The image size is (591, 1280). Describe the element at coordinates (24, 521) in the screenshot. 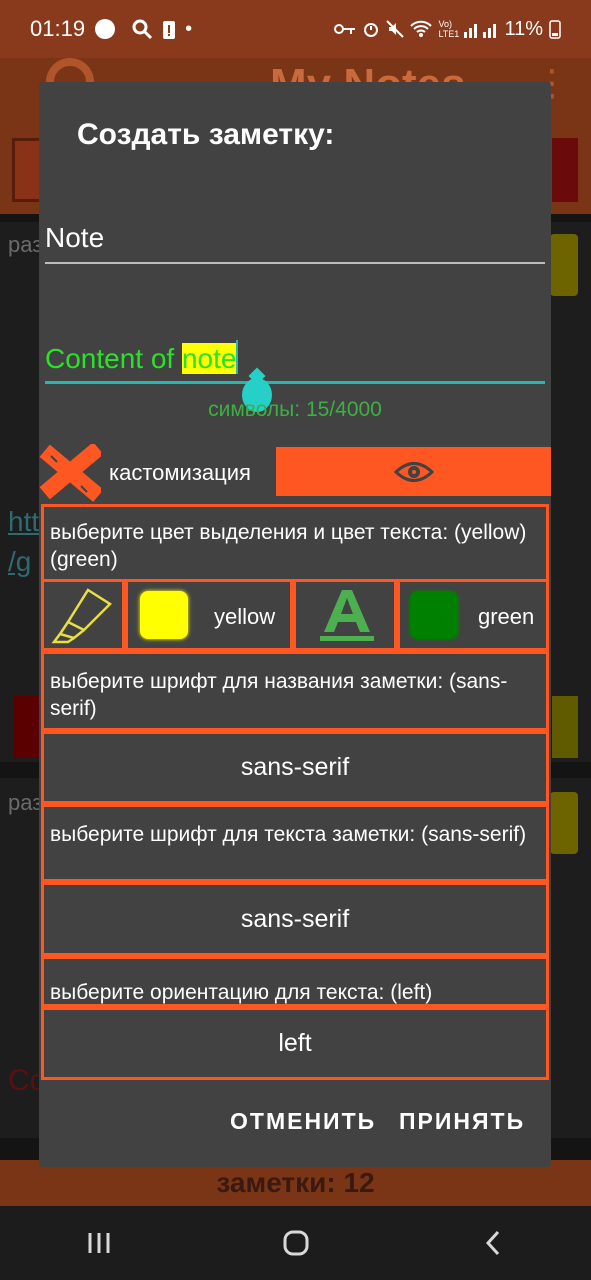

I see `background-link: htt` at that location.